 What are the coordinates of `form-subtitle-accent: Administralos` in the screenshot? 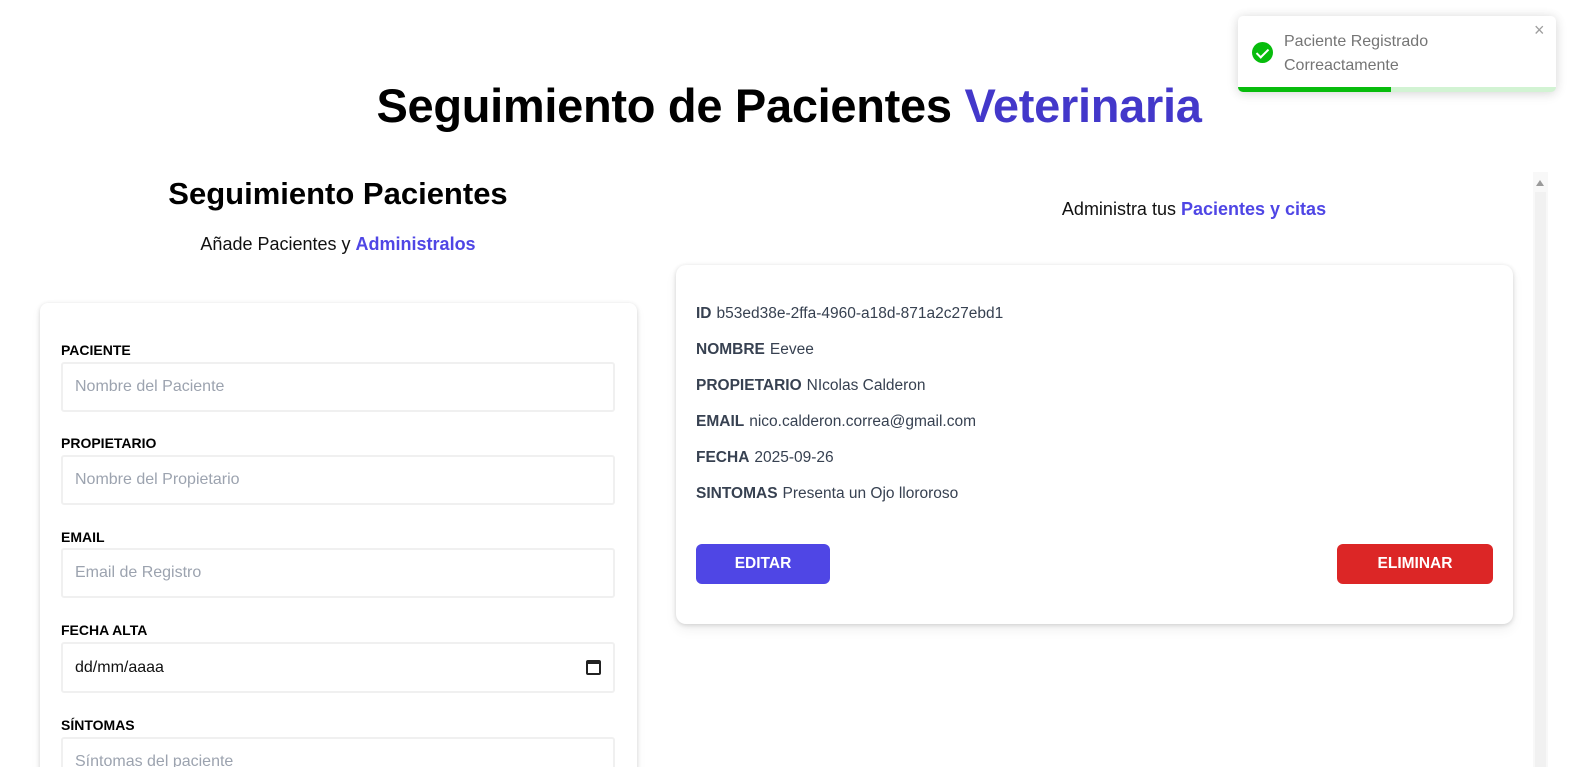 It's located at (415, 244).